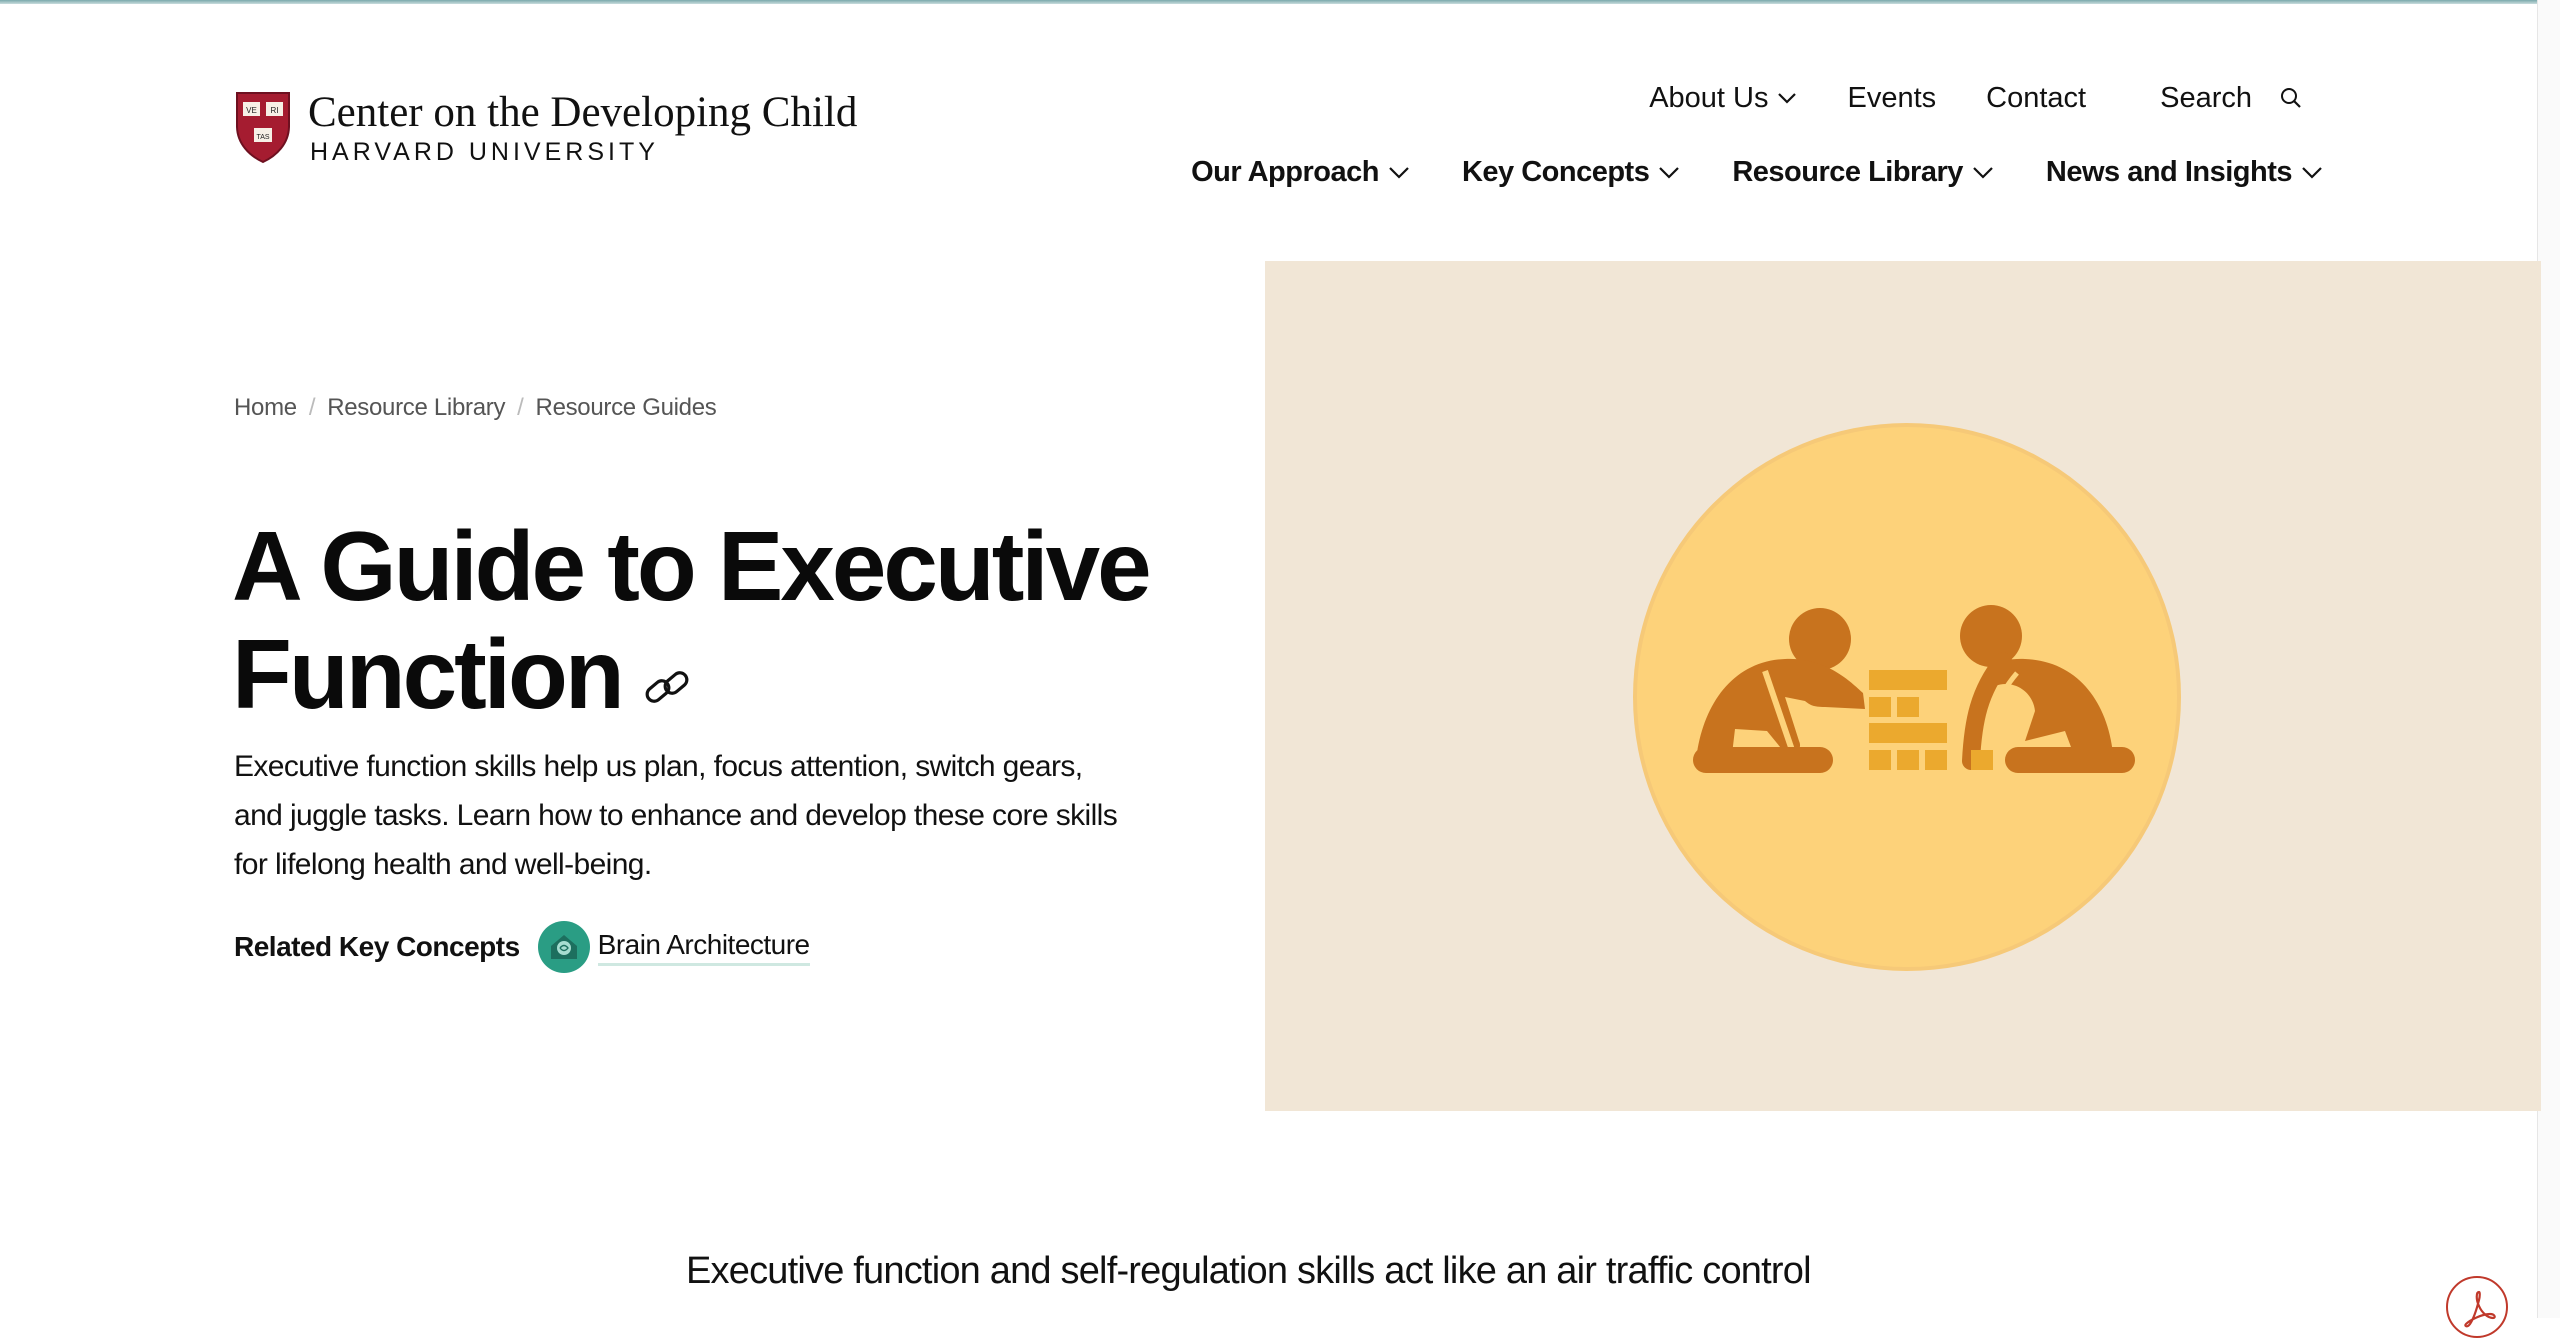 The image size is (2560, 1338). What do you see at coordinates (2480, 1309) in the screenshot?
I see `pdf-icon` at bounding box center [2480, 1309].